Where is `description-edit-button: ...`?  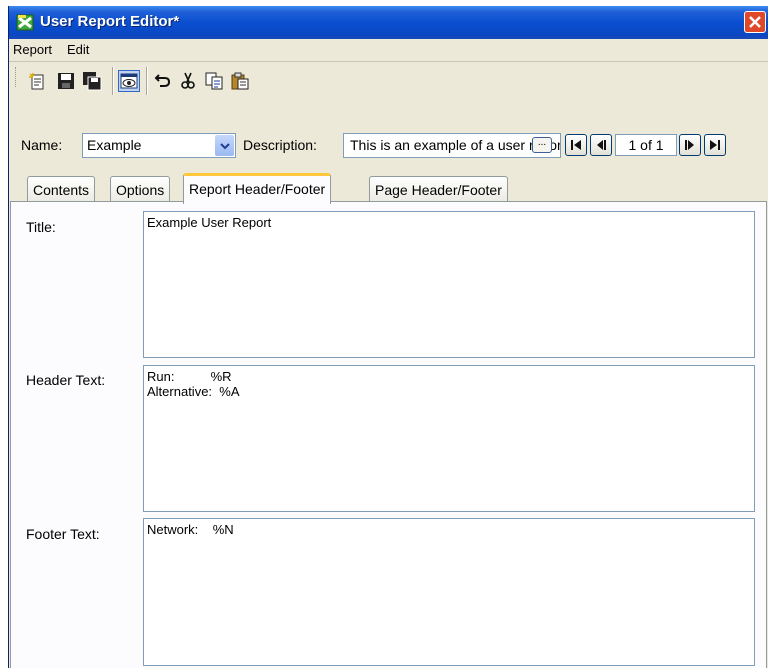
description-edit-button: ... is located at coordinates (542, 145).